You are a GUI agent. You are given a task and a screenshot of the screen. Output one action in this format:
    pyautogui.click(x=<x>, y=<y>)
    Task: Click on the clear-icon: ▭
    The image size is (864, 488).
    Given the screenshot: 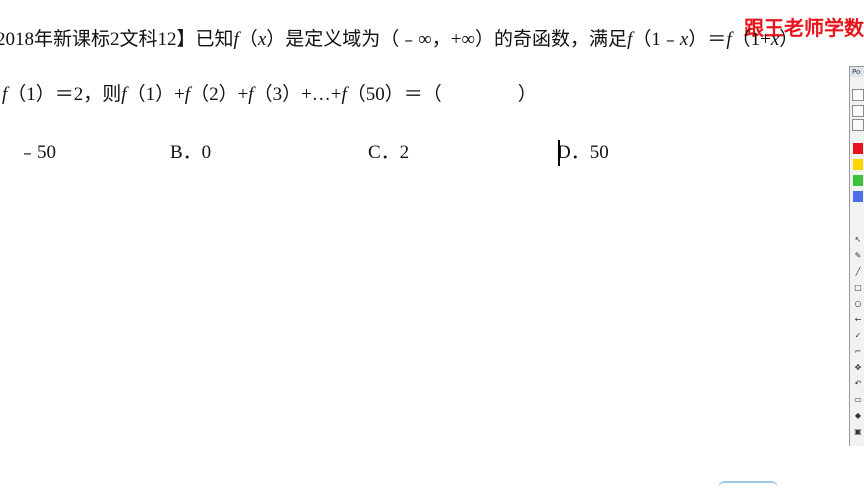 What is the action you would take?
    pyautogui.click(x=858, y=400)
    